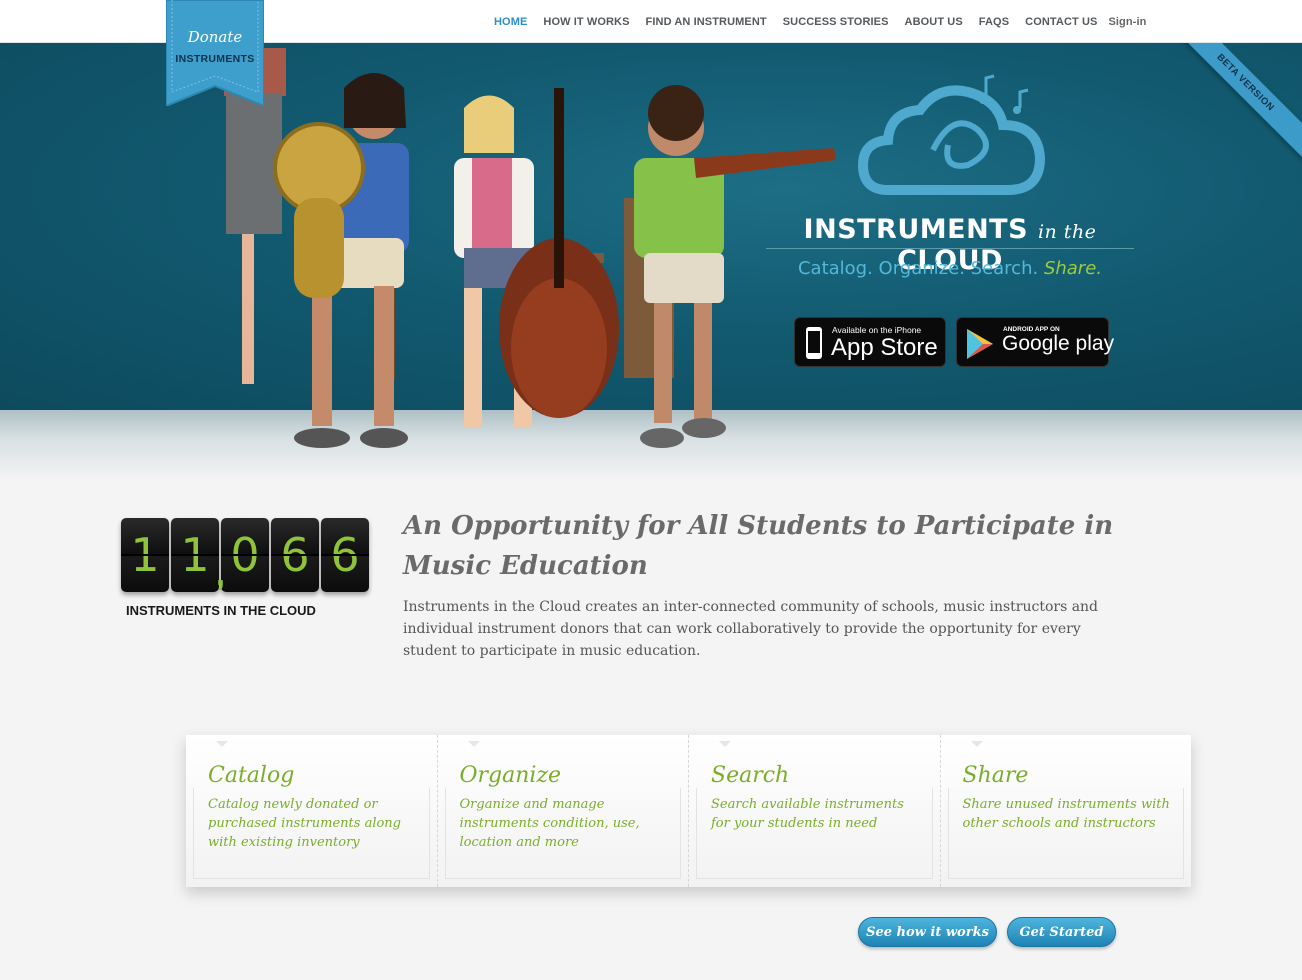 This screenshot has width=1302, height=980. What do you see at coordinates (916, 229) in the screenshot?
I see `brand-word-instruments: INSTRUMENTS` at bounding box center [916, 229].